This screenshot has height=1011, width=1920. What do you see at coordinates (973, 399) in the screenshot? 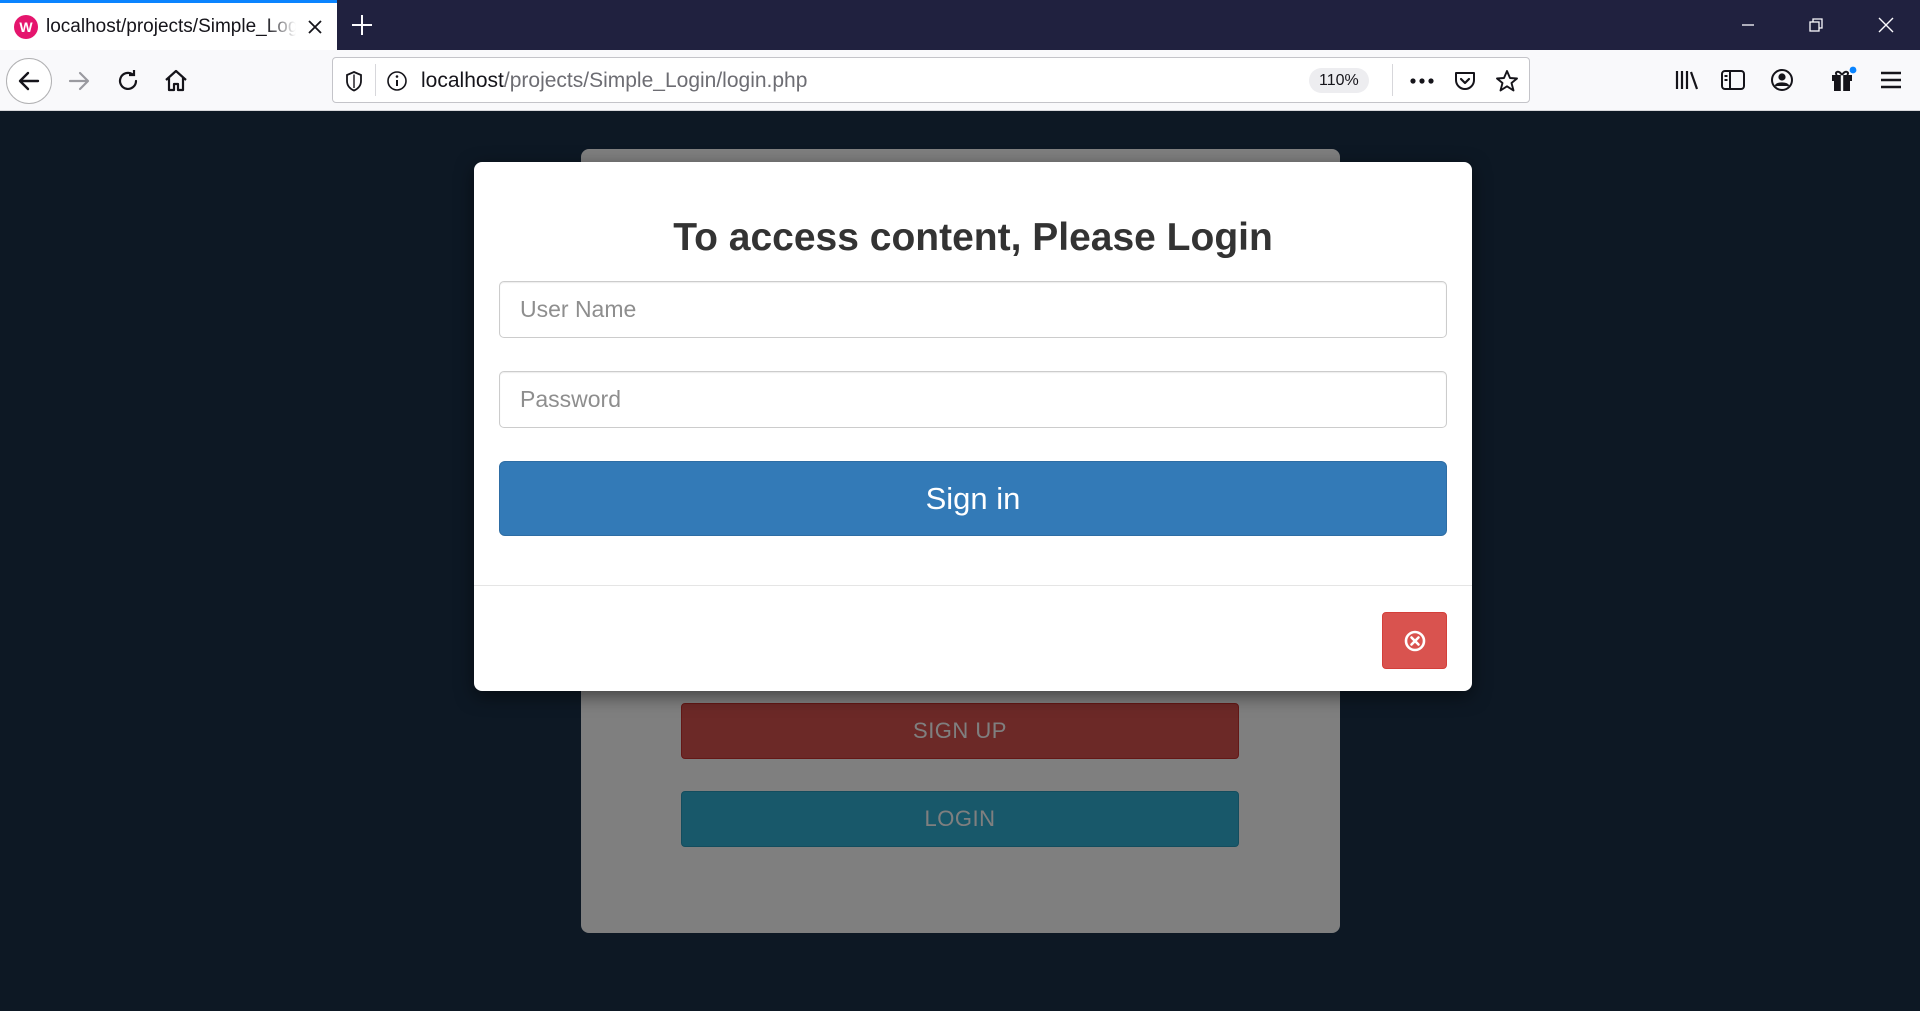
I see `password-input` at bounding box center [973, 399].